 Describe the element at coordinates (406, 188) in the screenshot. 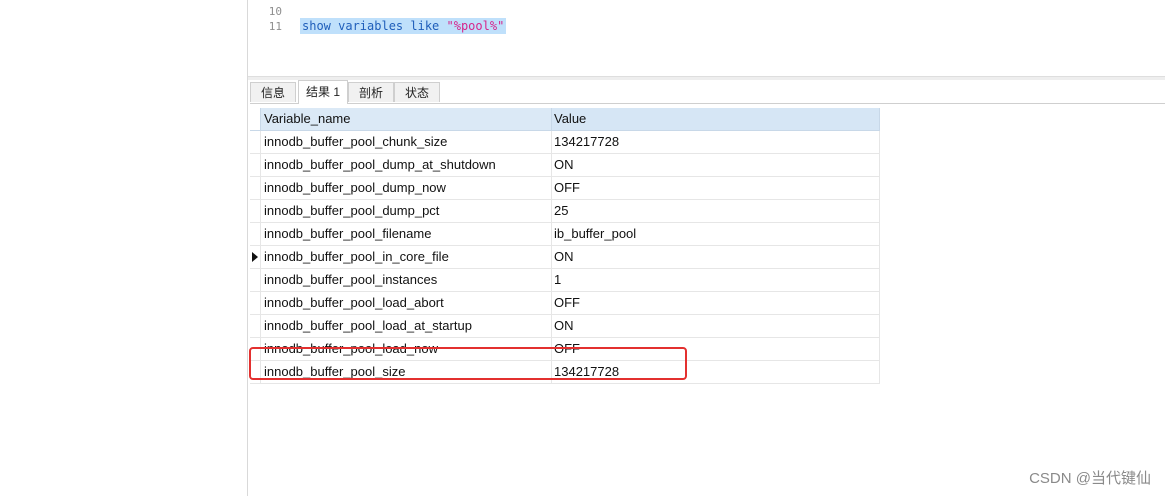

I see `cell-variable-name: innodb_buffer_pool_dump_now` at that location.